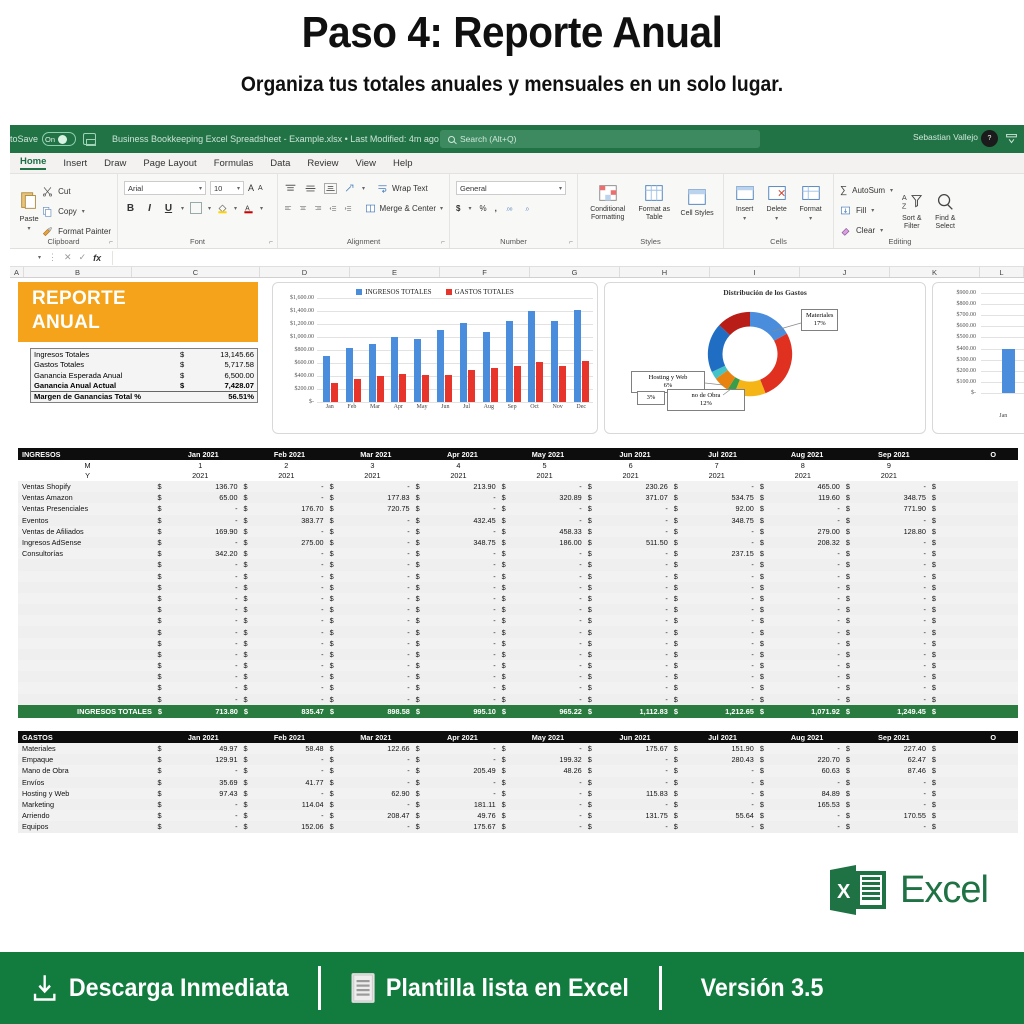 The width and height of the screenshot is (1024, 1024). Describe the element at coordinates (607, 201) in the screenshot. I see `conditional-formatting-button: Conditional Formatting` at that location.